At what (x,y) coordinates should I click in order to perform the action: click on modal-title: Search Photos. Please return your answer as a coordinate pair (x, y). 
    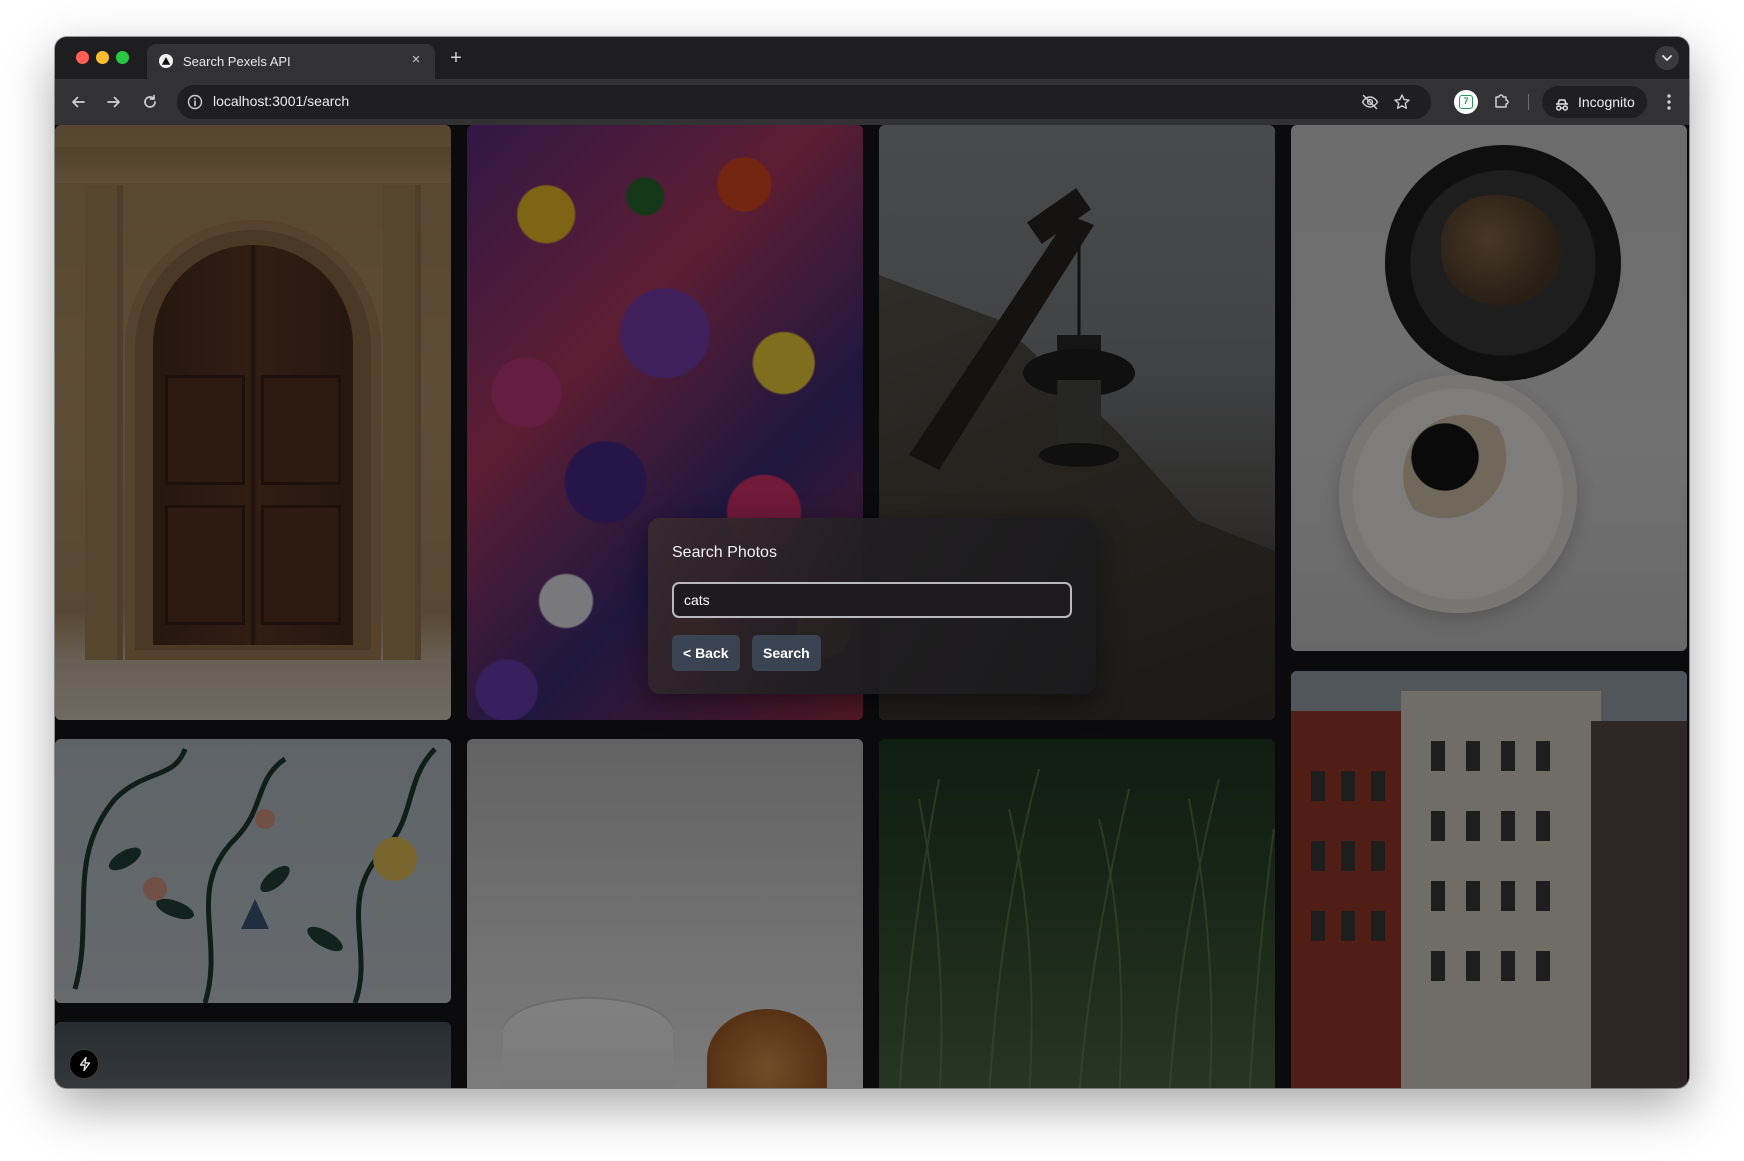
    Looking at the image, I should click on (724, 552).